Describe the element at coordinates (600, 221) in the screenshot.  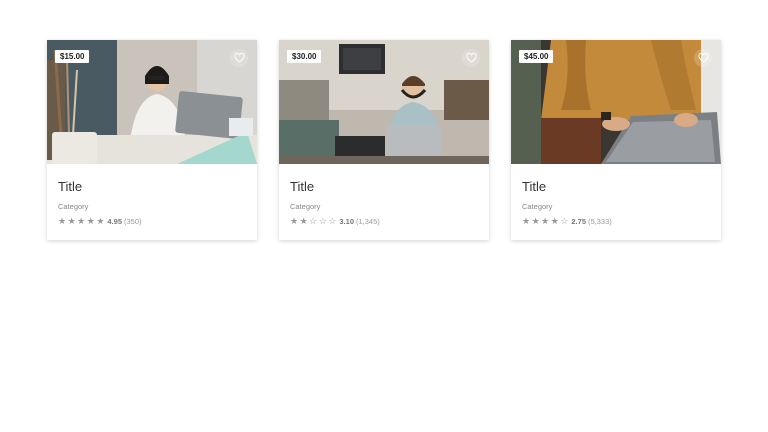
I see `review-count: (5,333)` at that location.